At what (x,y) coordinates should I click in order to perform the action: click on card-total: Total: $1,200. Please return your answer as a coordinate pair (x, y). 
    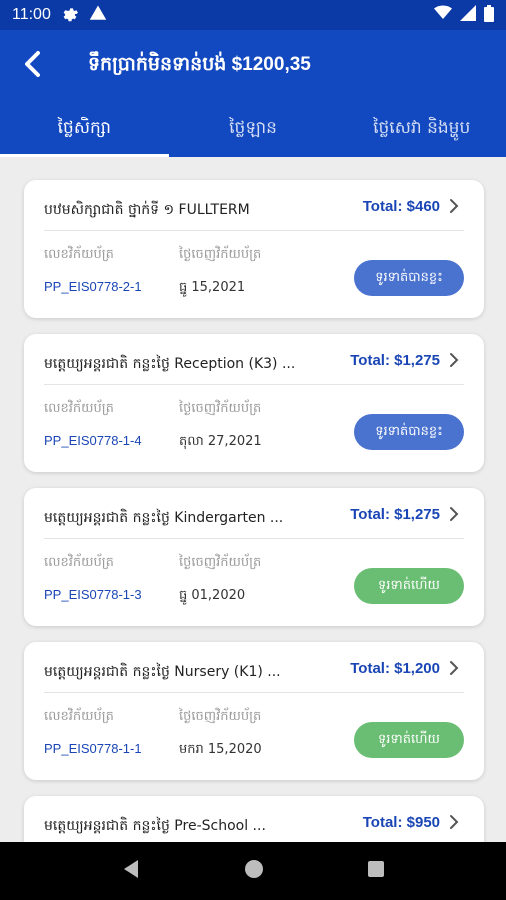
    Looking at the image, I should click on (395, 668).